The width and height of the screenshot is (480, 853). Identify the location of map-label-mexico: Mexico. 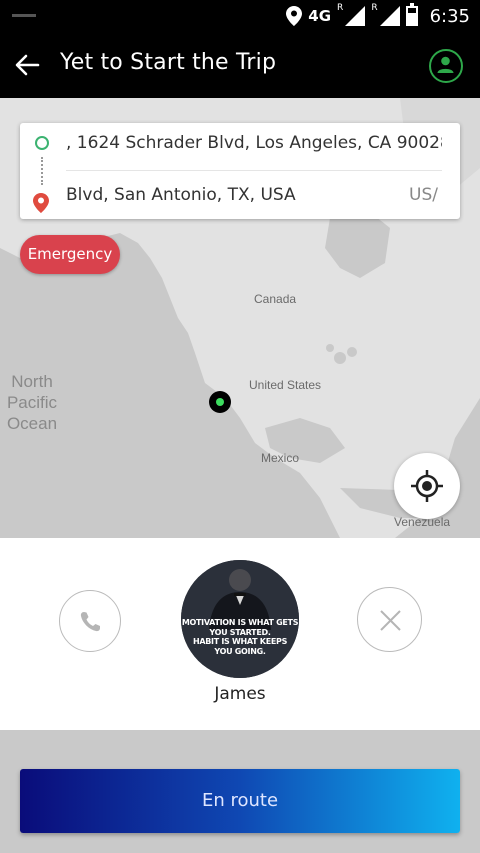
(280, 458).